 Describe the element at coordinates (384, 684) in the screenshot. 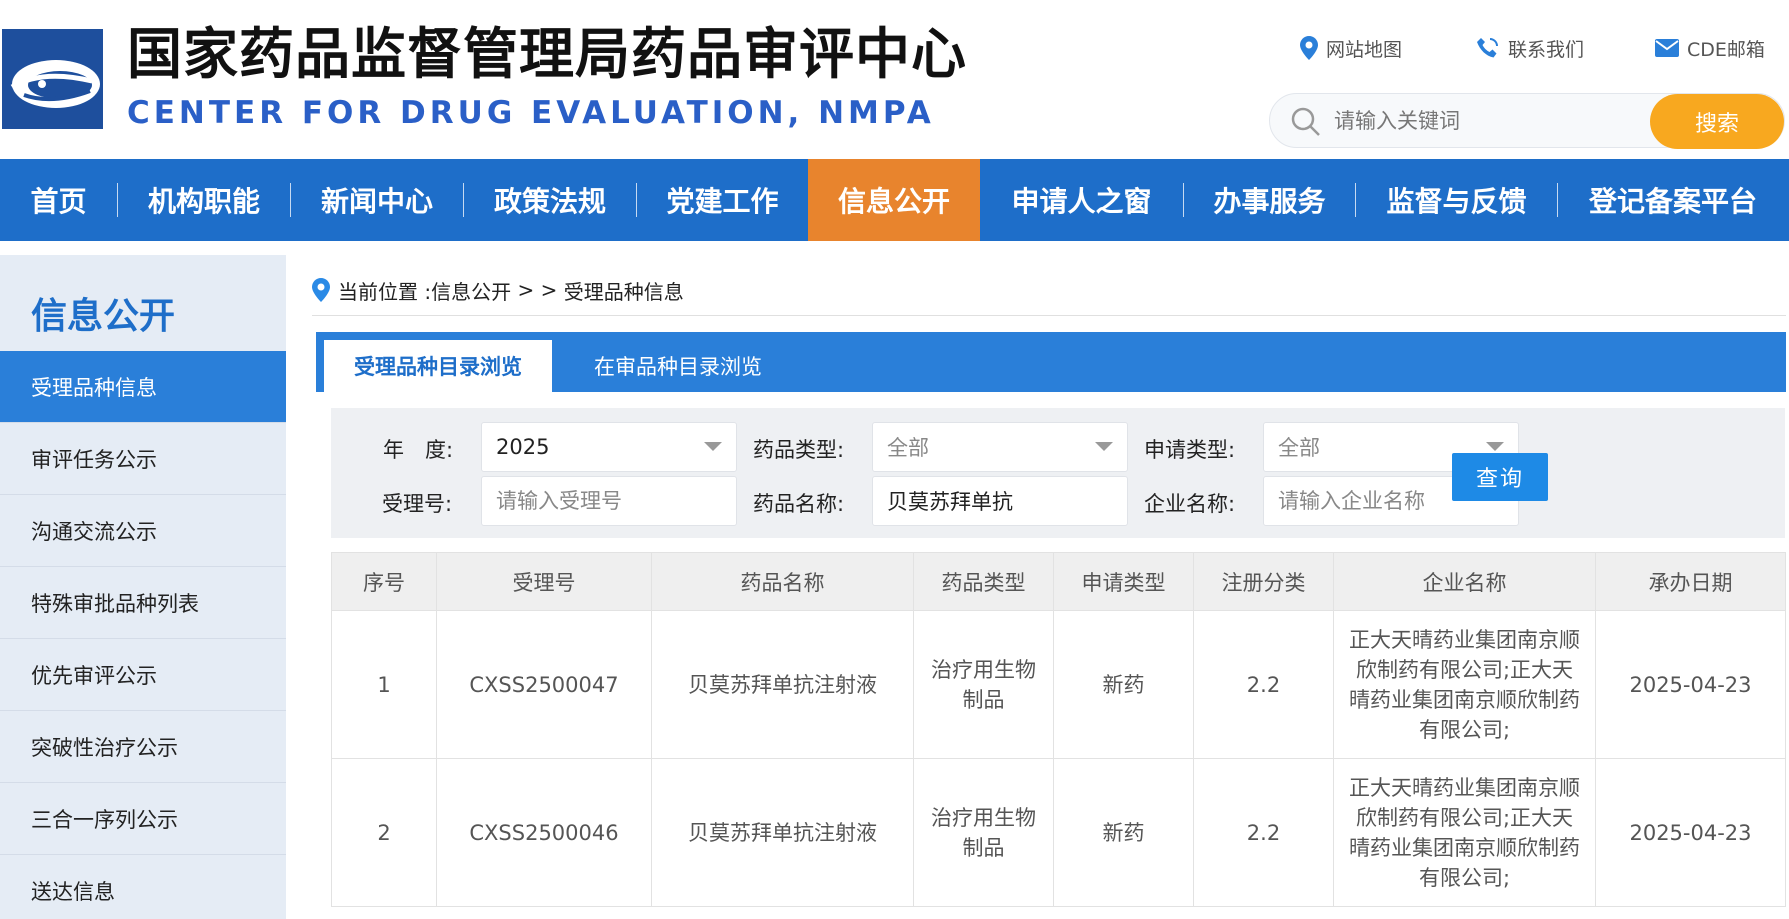

I see `cell-index: 1` at that location.